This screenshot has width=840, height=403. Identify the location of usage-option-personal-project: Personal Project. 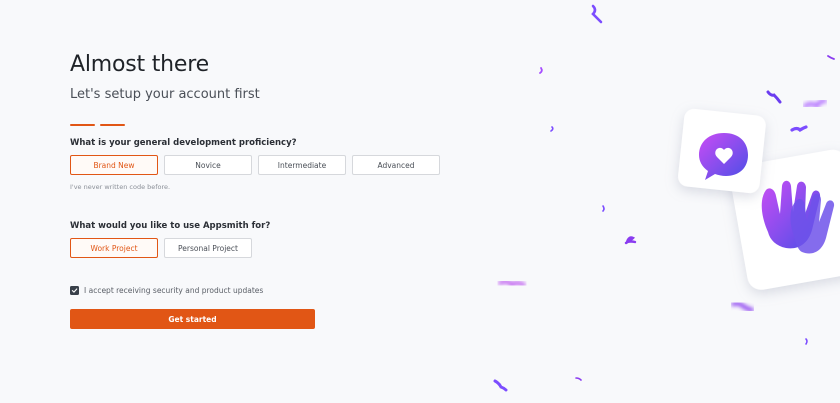
(208, 248).